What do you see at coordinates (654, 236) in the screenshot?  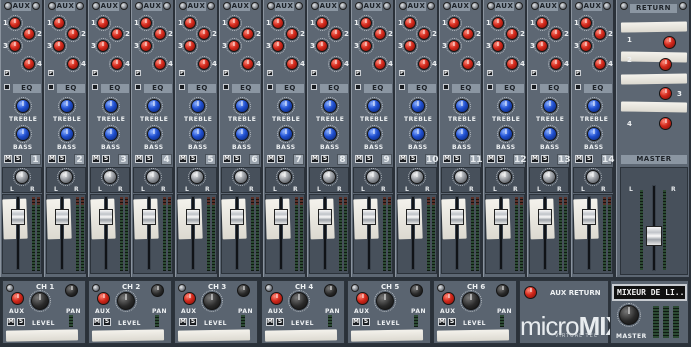 I see `master-fader` at bounding box center [654, 236].